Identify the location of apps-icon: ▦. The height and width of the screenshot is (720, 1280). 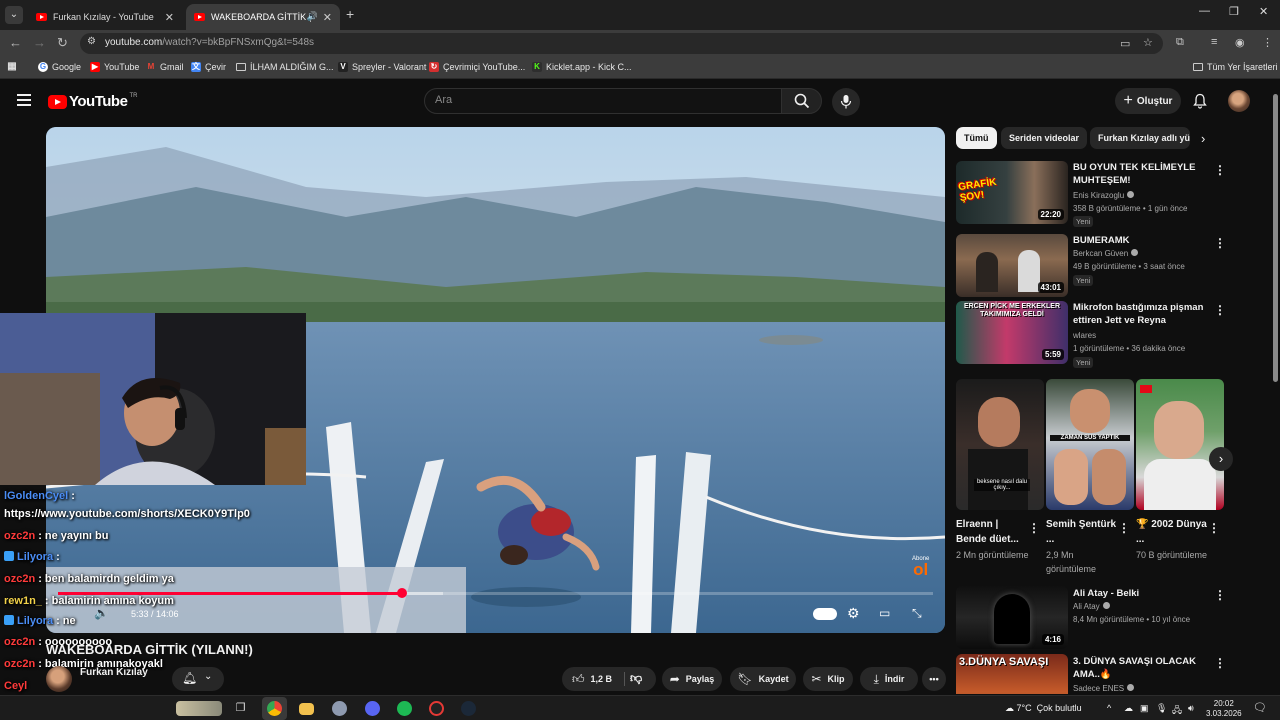
(14, 67).